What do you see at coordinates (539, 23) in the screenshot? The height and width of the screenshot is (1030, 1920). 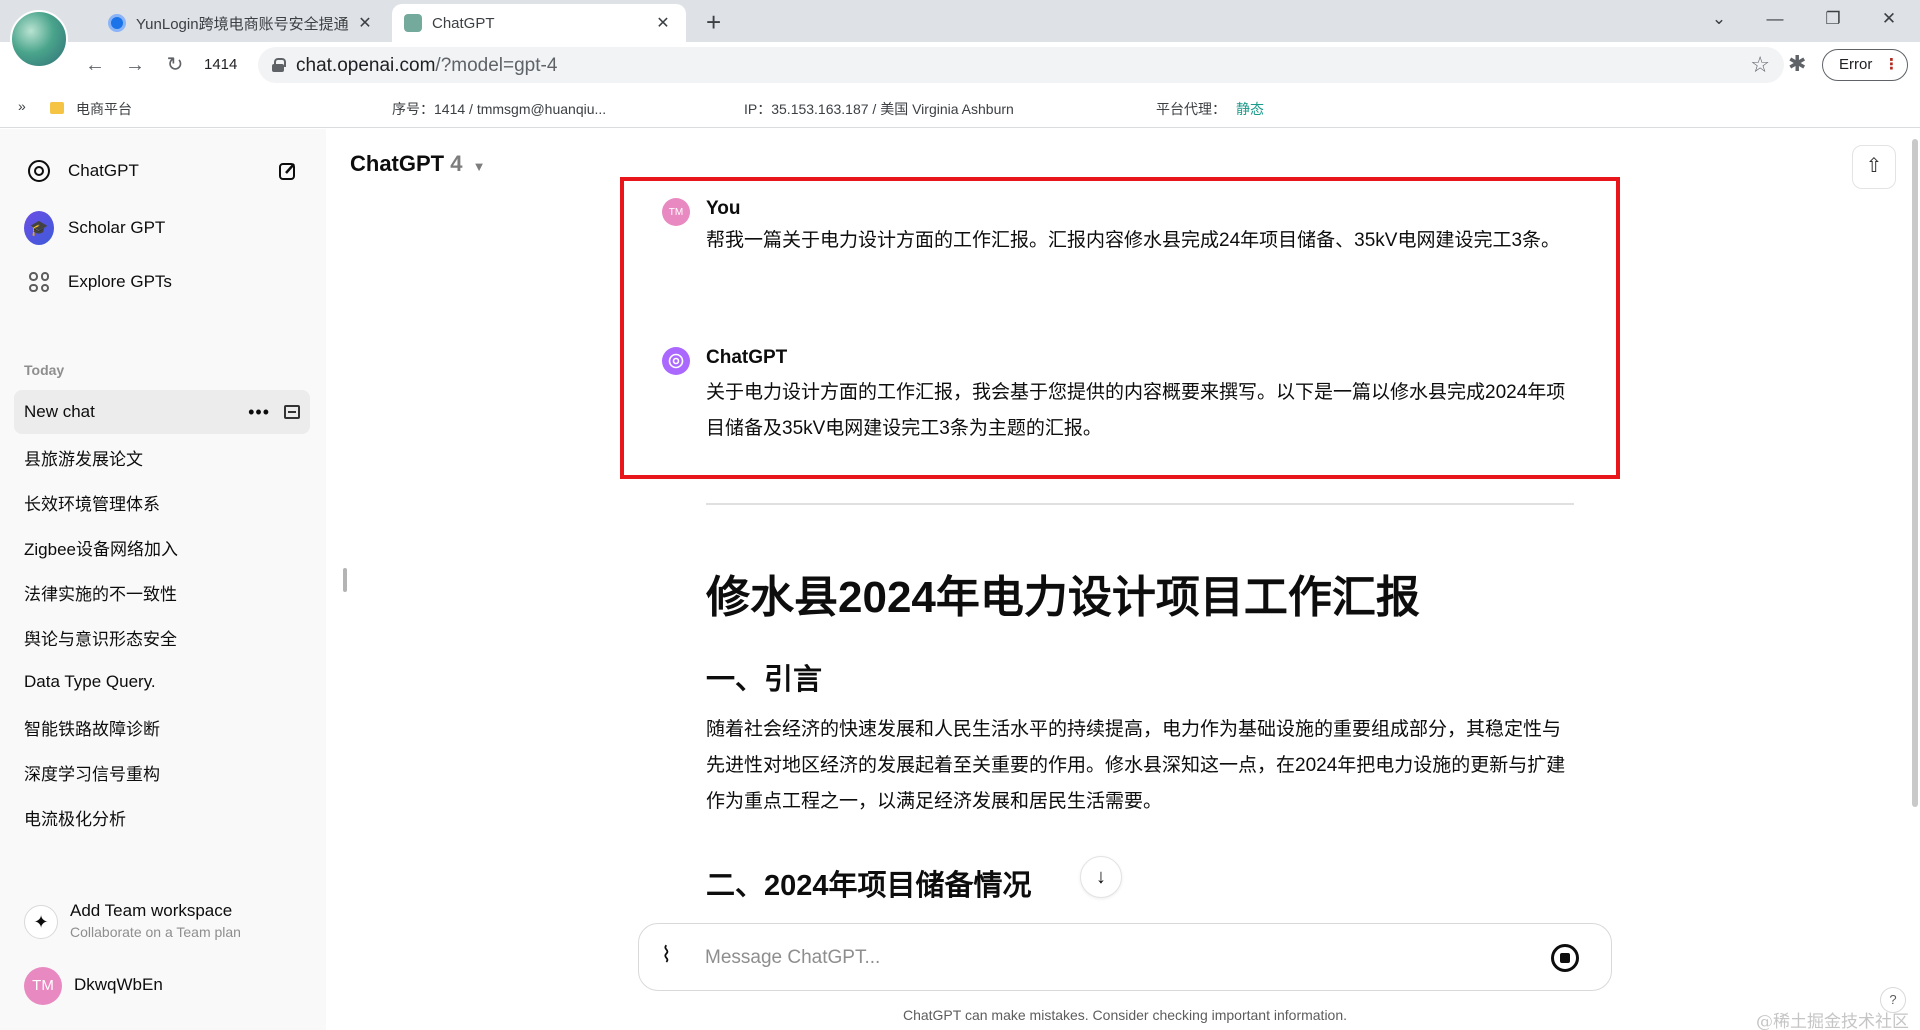 I see `browser-tab-chatgpt: ChatGPT ✕` at bounding box center [539, 23].